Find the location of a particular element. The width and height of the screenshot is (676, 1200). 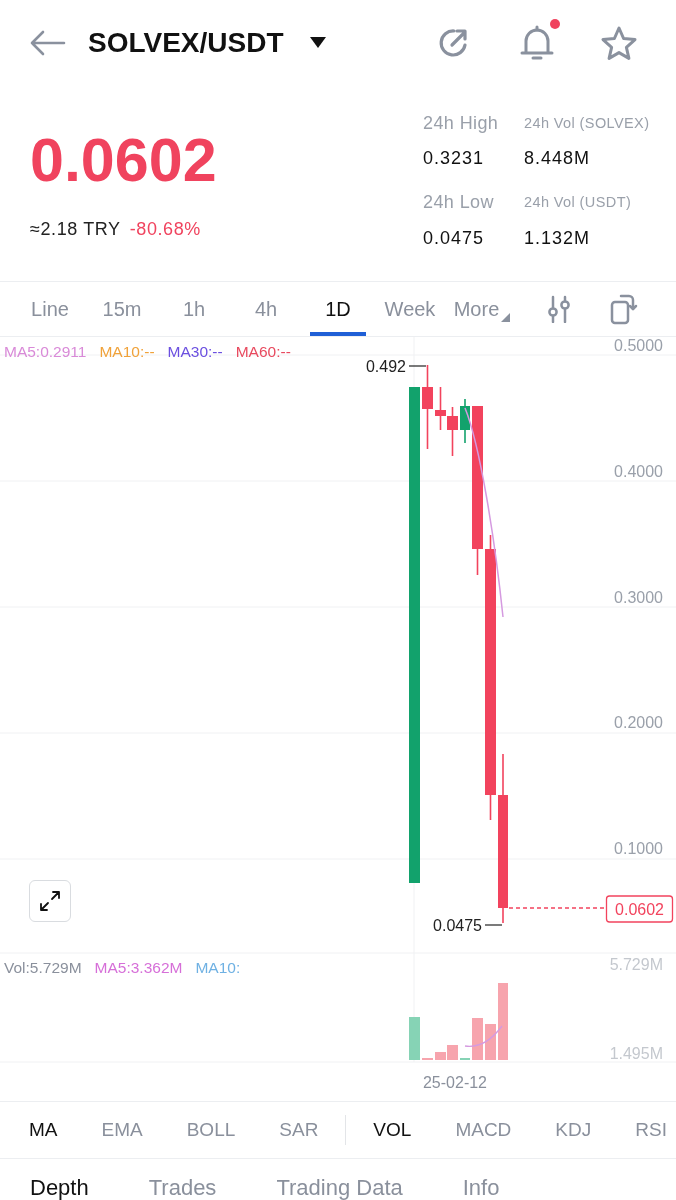

price-axis-label: 0.4000 is located at coordinates (638, 471).